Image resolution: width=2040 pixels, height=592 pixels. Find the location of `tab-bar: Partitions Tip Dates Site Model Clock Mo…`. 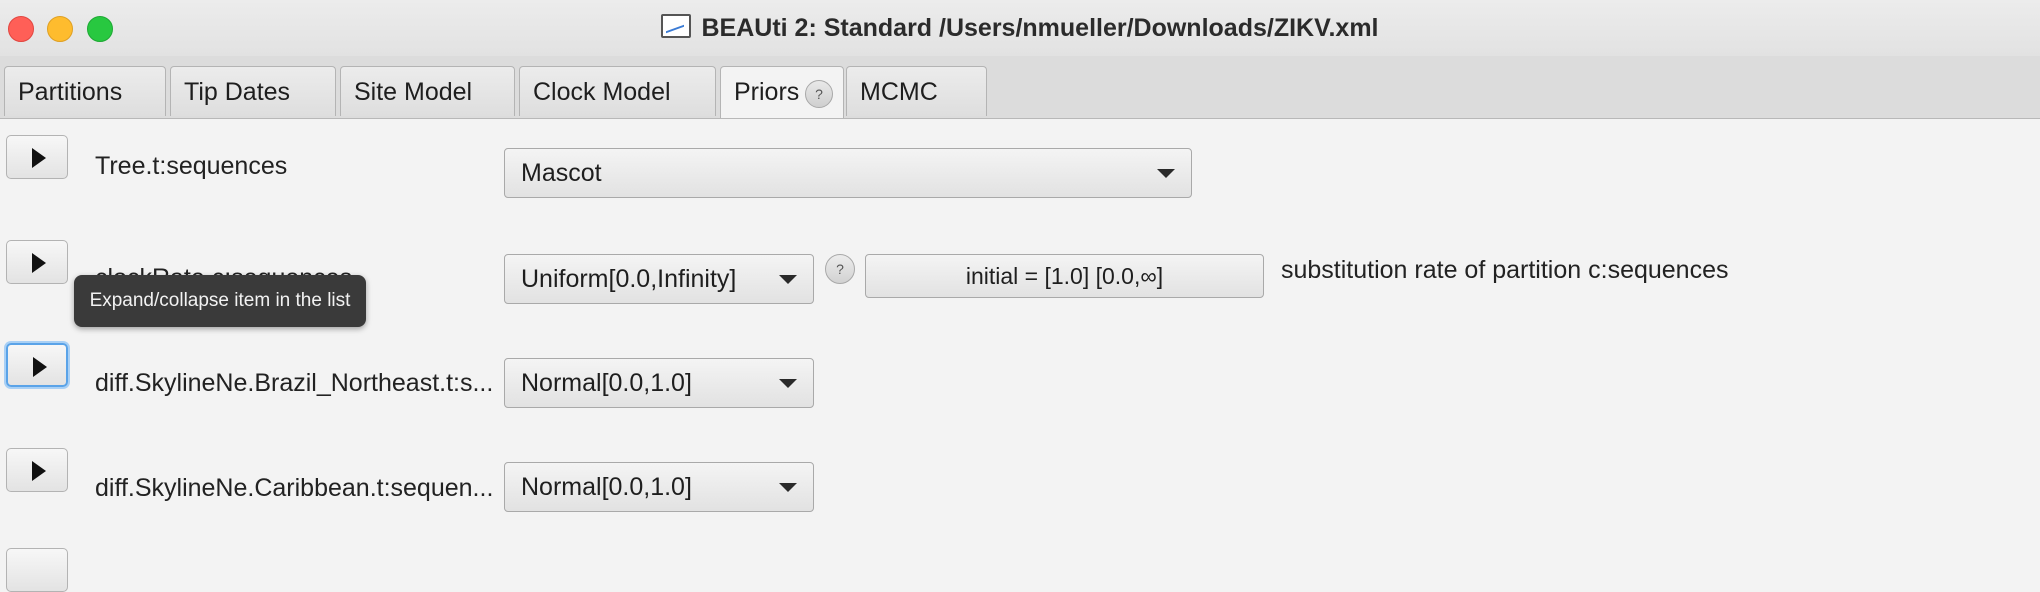

tab-bar: Partitions Tip Dates Site Model Clock Mo… is located at coordinates (1020, 87).